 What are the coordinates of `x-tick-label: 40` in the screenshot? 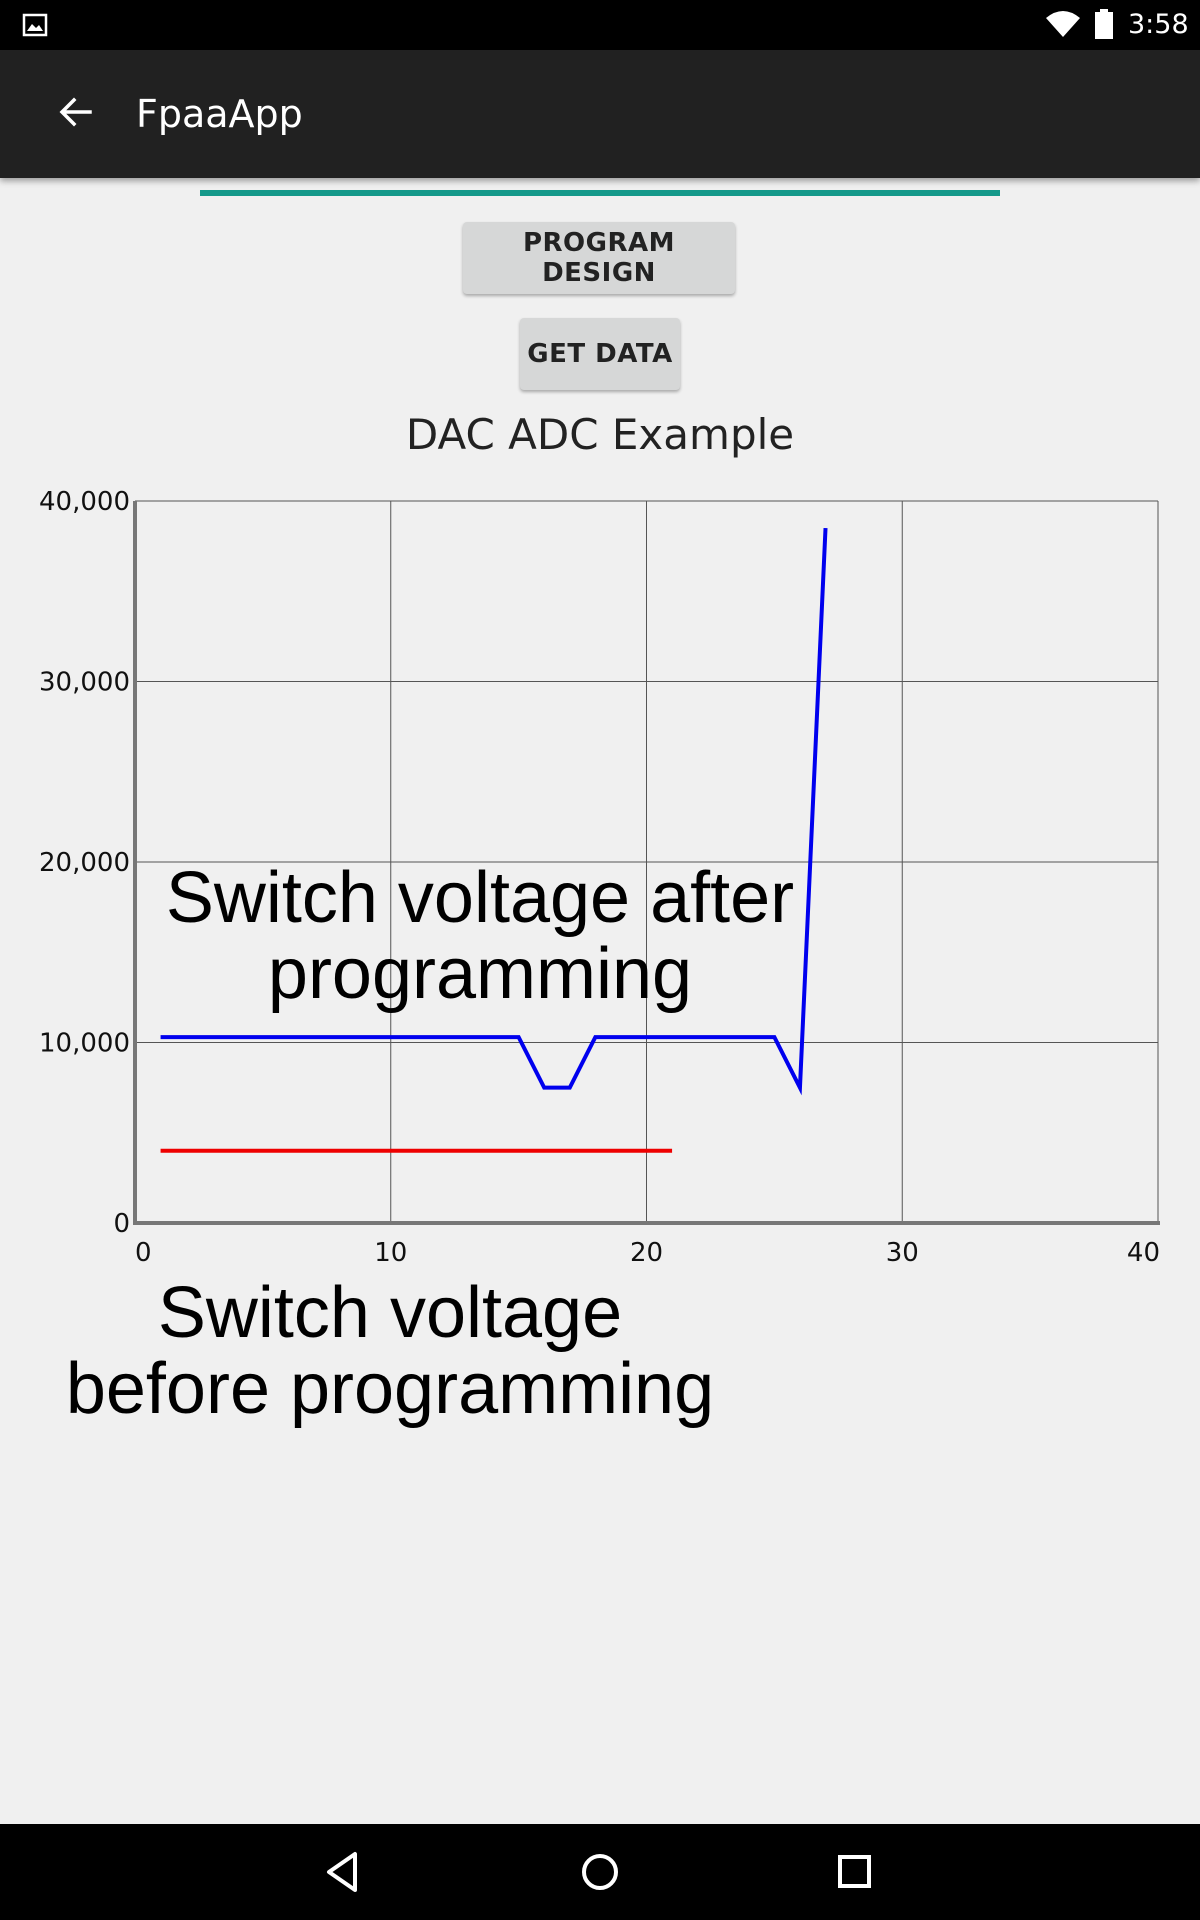 It's located at (1143, 1253).